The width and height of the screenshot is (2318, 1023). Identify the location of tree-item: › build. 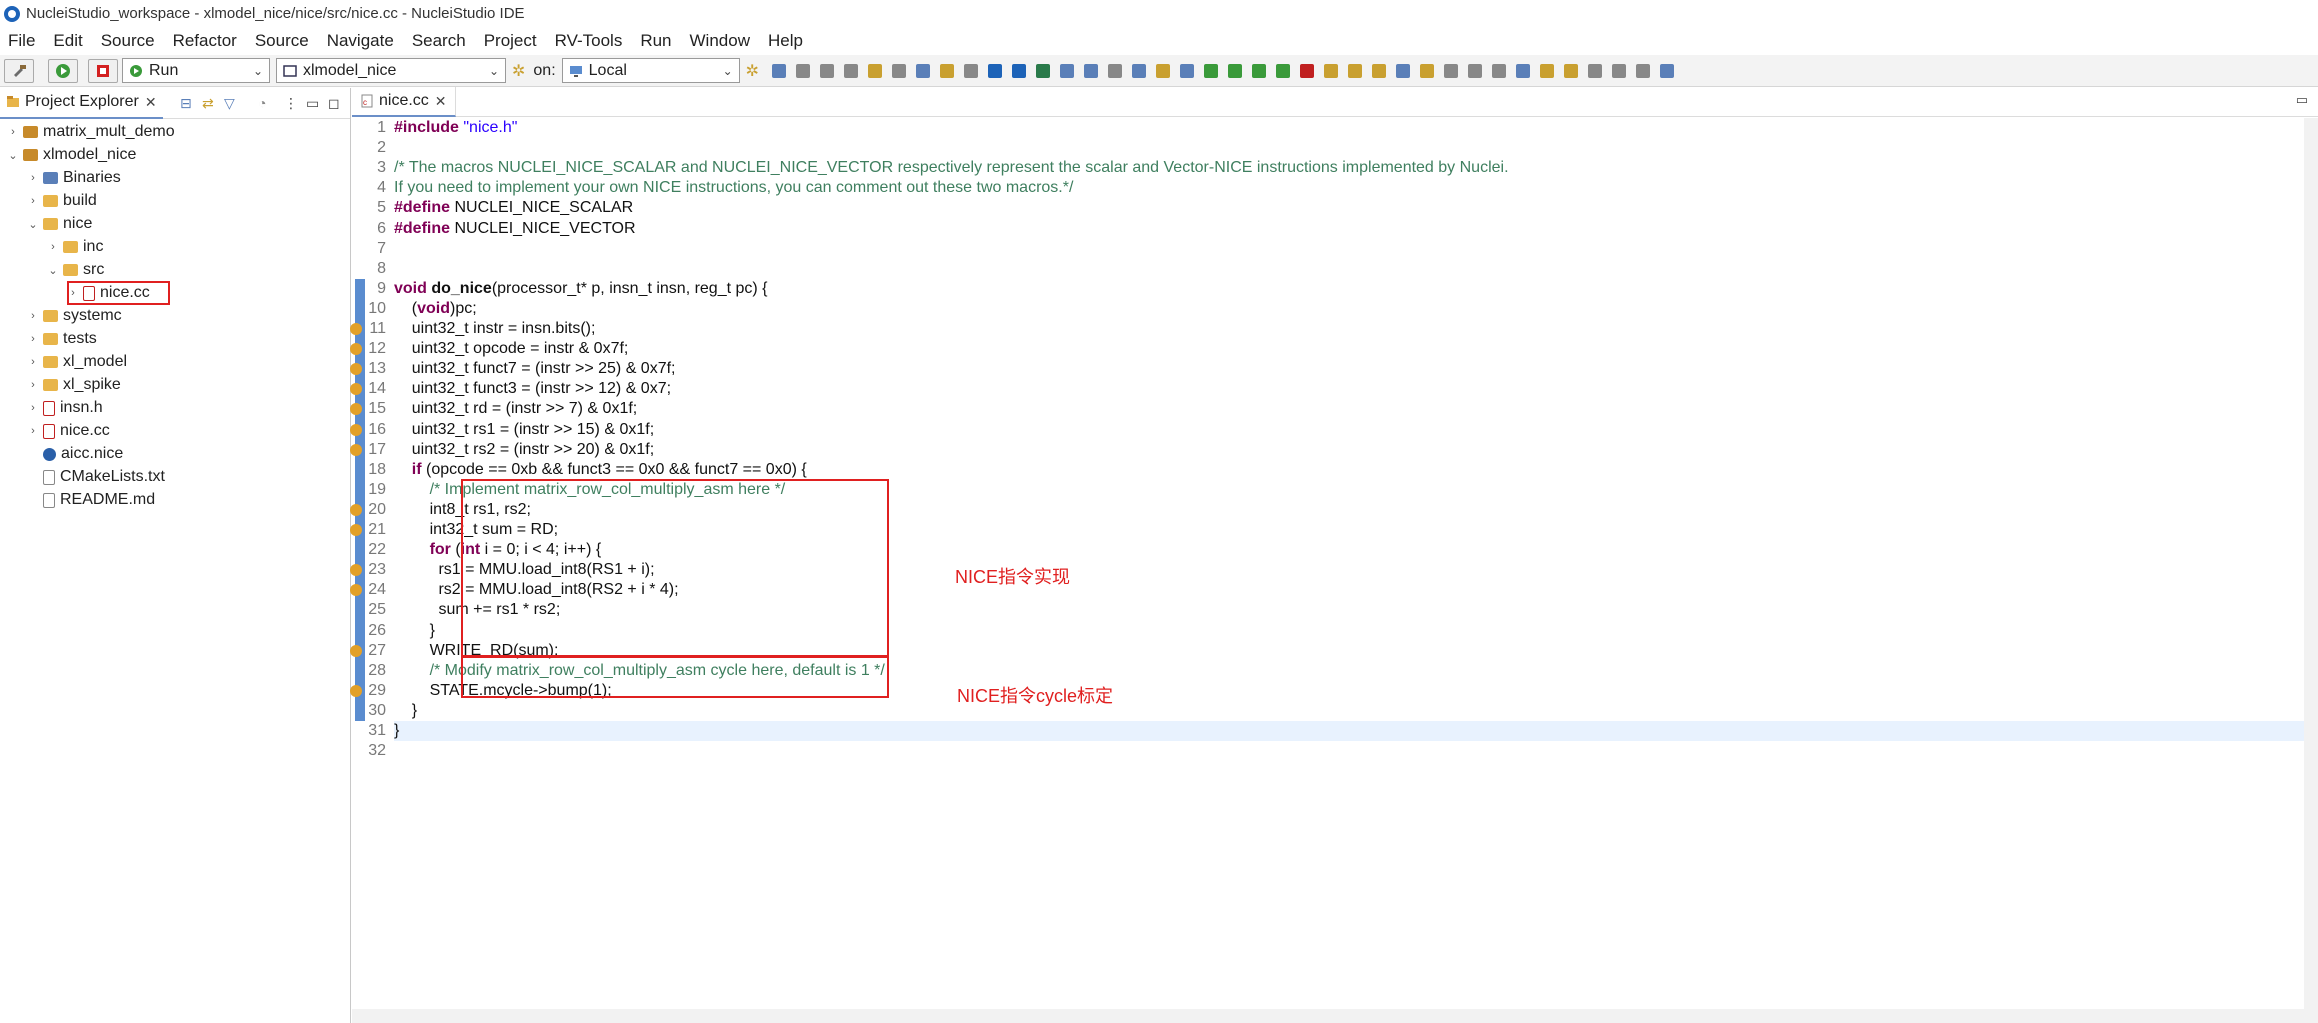
(61, 201).